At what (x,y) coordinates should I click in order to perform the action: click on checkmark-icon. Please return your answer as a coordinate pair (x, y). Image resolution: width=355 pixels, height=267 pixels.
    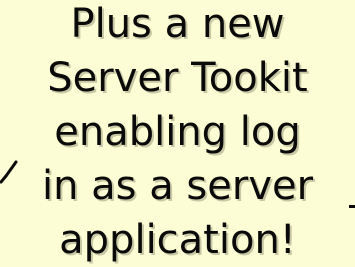
    Looking at the image, I should click on (9, 172).